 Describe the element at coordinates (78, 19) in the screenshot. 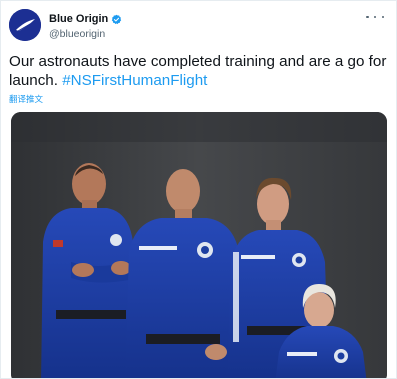

I see `display-name: Blue Origin` at that location.